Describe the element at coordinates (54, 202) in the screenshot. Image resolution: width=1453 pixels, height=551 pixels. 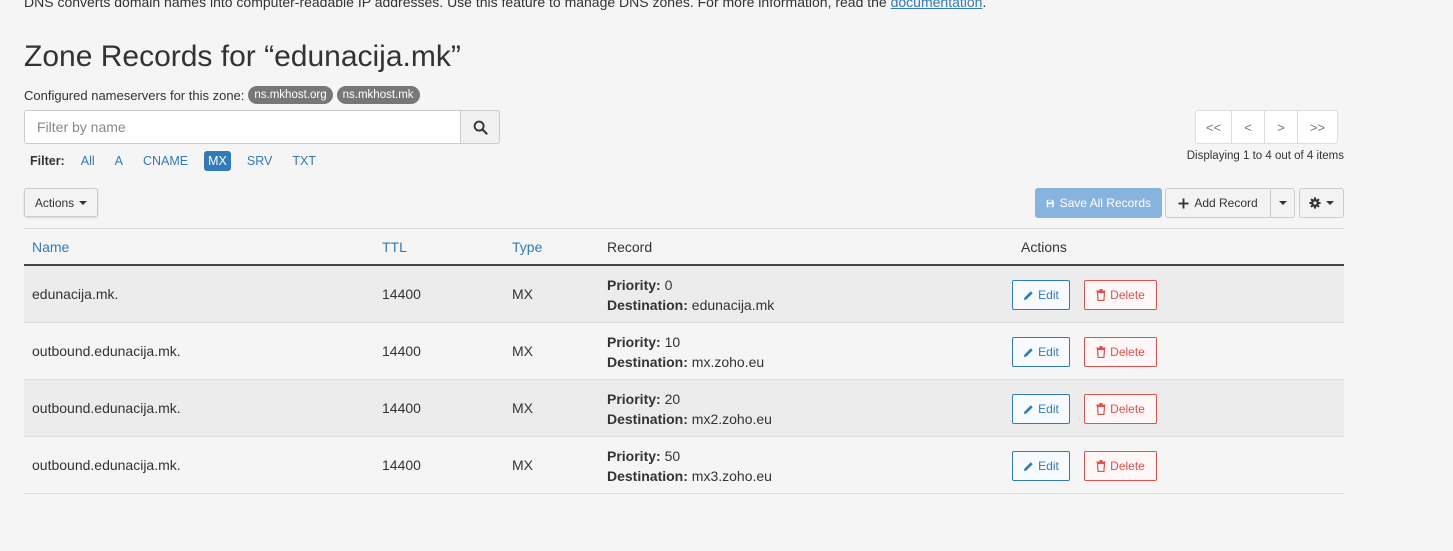
I see `actions-label: Actions` at that location.